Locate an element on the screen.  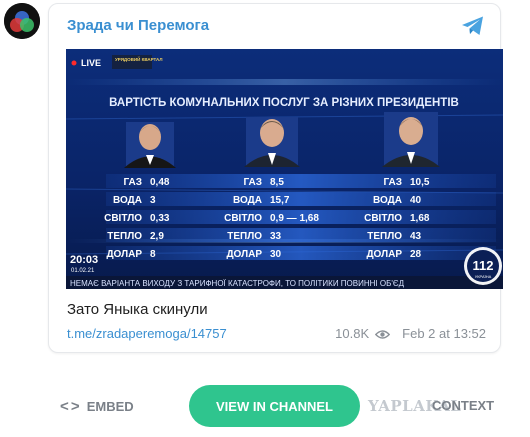
col1-row1-label: ГАЗ is located at coordinates (132, 182).